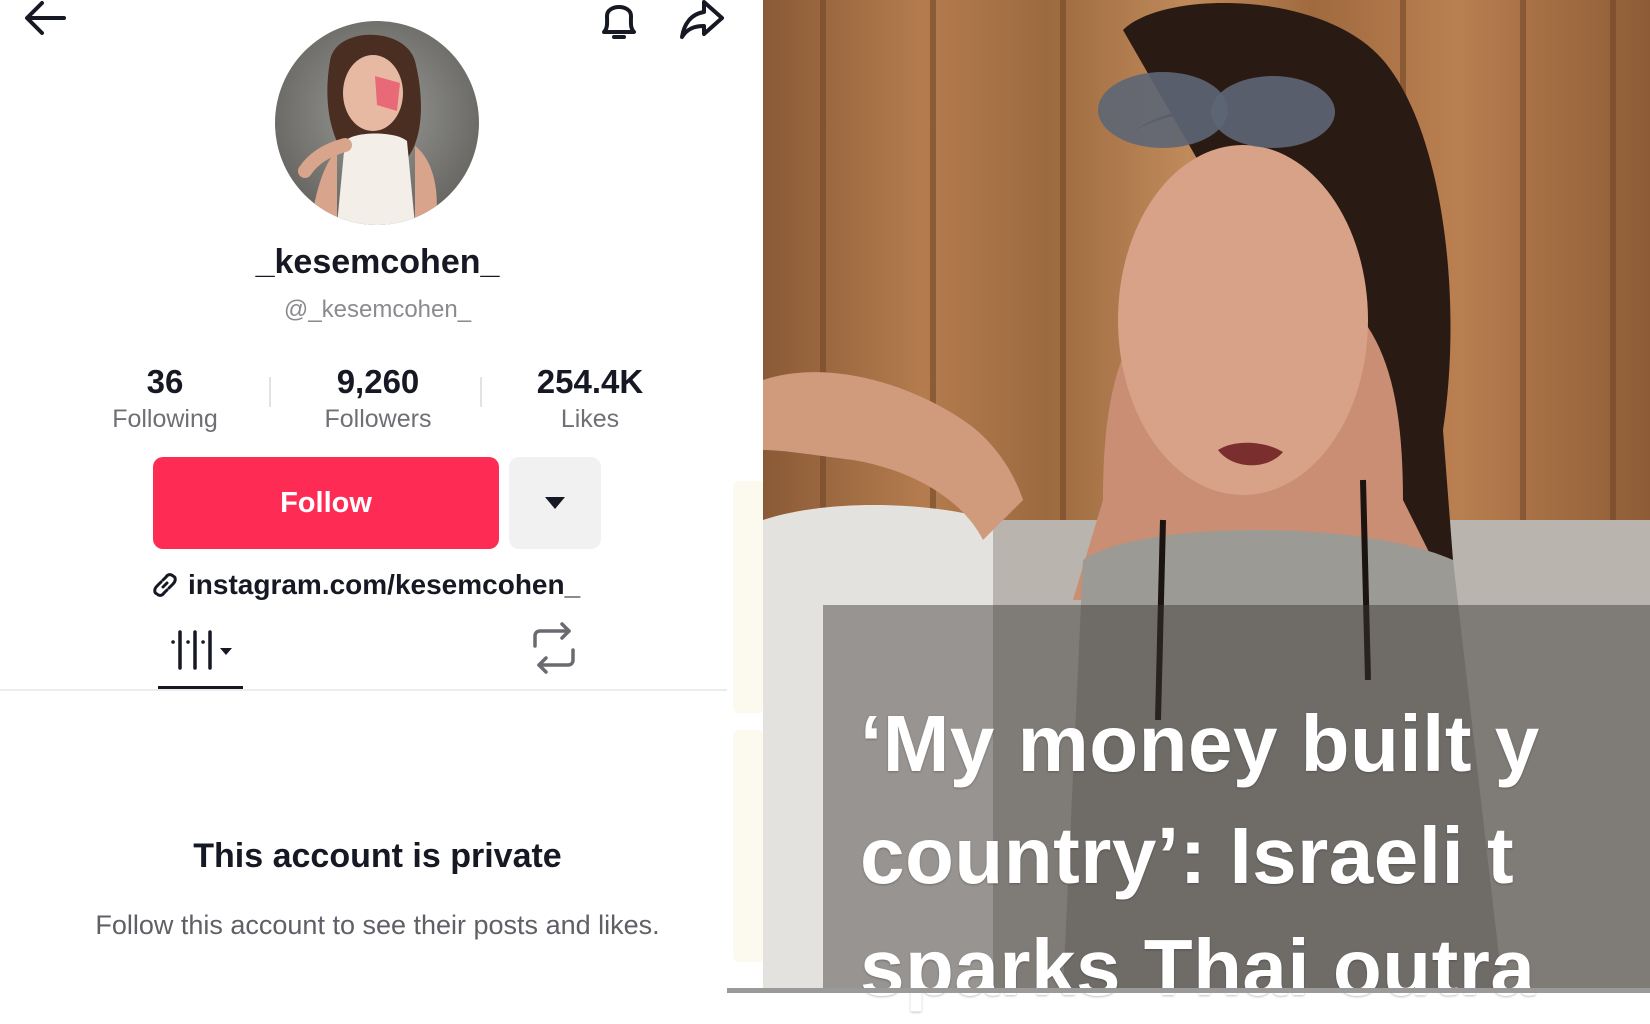 The image size is (1650, 1024). Describe the element at coordinates (378, 381) in the screenshot. I see `stat-followers-value: 9,260` at that location.